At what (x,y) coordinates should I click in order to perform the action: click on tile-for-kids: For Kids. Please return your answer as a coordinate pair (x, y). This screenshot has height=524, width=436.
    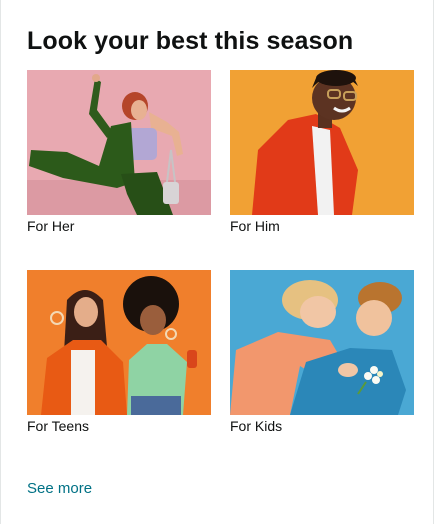
    Looking at the image, I should click on (322, 352).